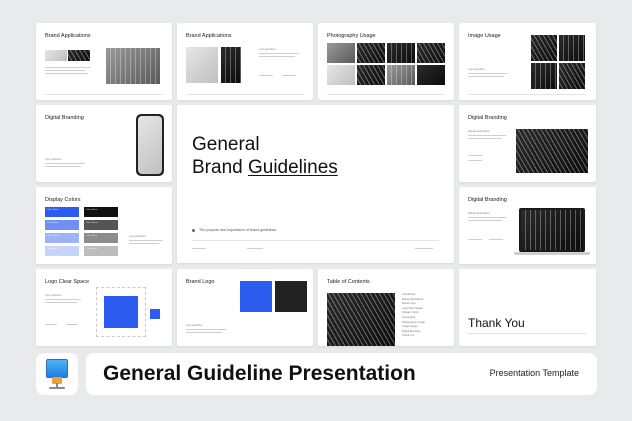 This screenshot has height=421, width=632. Describe the element at coordinates (62, 212) in the screenshot. I see `color-swatch-1: Color Name` at that location.